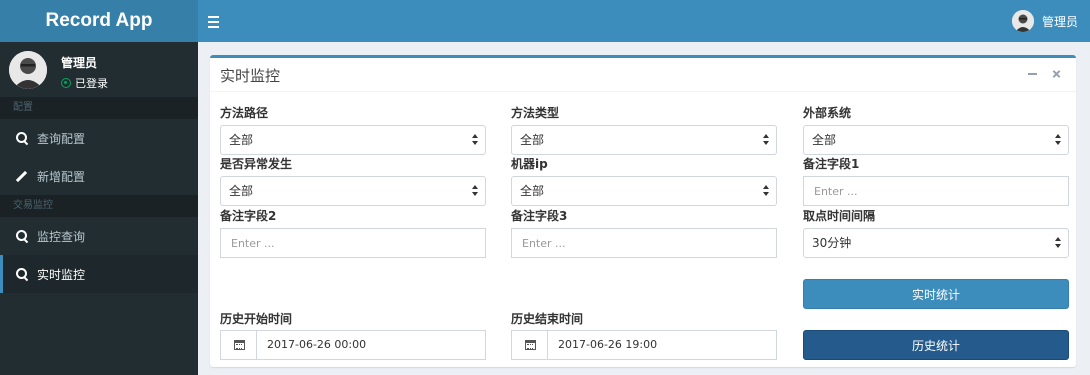 This screenshot has height=375, width=1090. I want to click on method-path-select: 全部, so click(353, 140).